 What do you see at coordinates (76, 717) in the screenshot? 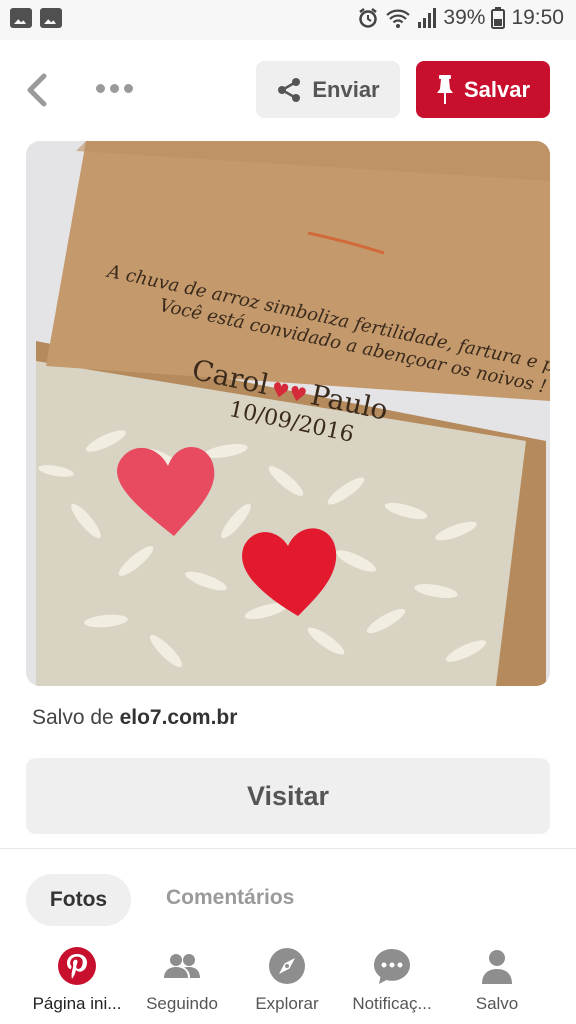
I see `saved-prefix: Salvo de` at bounding box center [76, 717].